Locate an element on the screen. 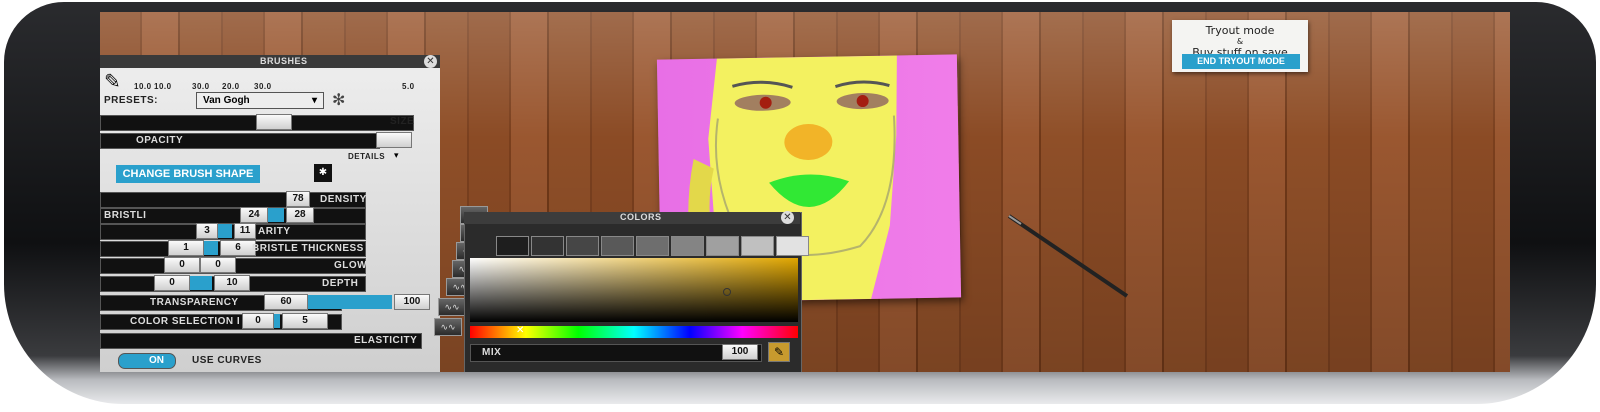 This screenshot has height=412, width=1600. brush-size-extra: 5.0 is located at coordinates (408, 86).